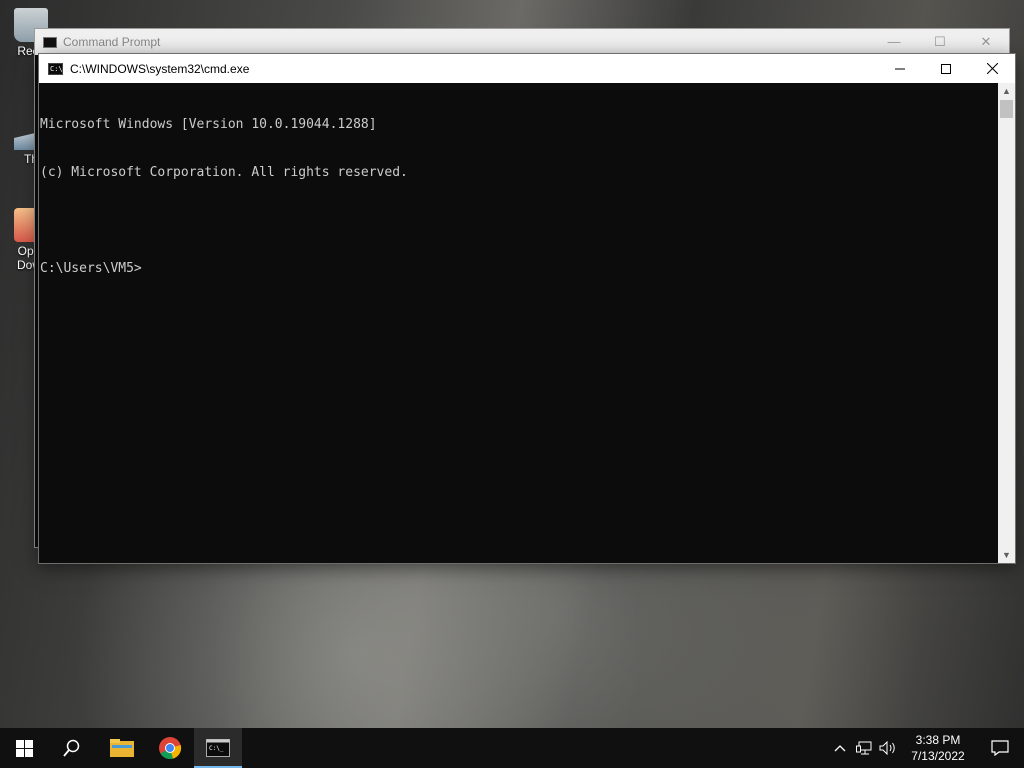 The height and width of the screenshot is (768, 1024). I want to click on cmd-titlebar: C:\ C:\WINDOWS\system32\cmd.exe, so click(527, 68).